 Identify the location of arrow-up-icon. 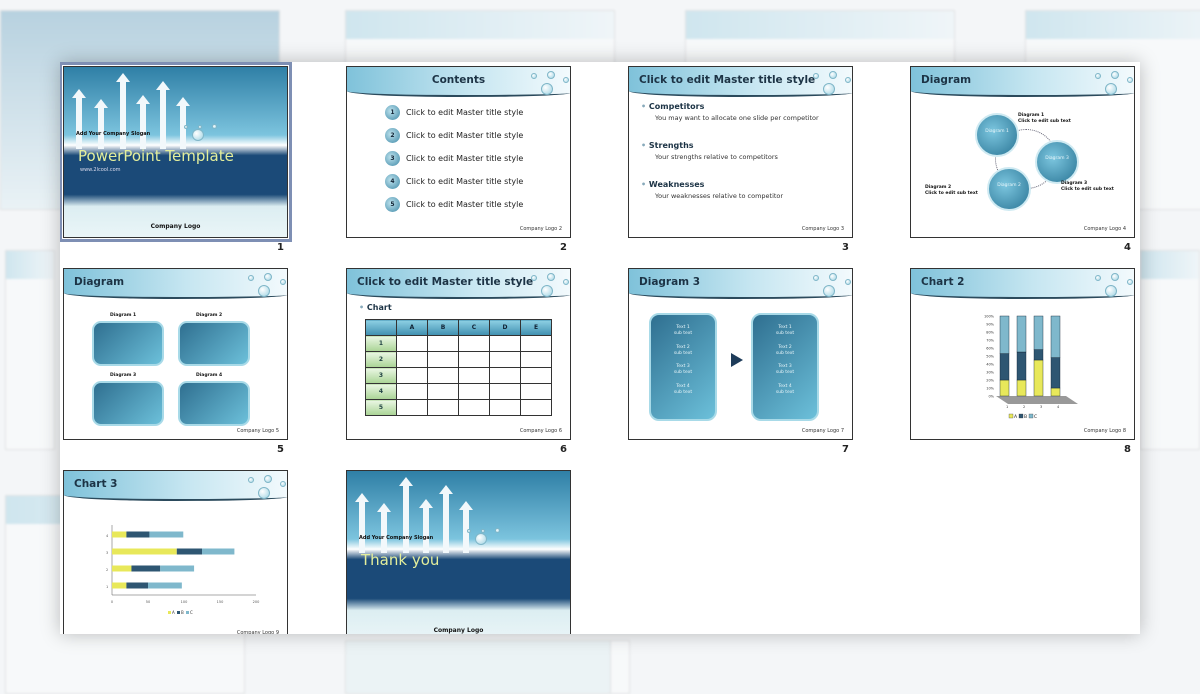
(384, 528).